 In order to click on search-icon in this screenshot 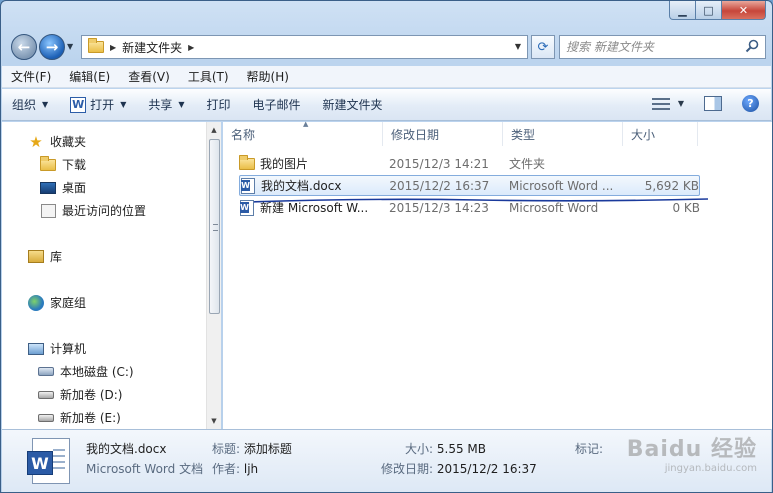, I will do `click(752, 47)`.